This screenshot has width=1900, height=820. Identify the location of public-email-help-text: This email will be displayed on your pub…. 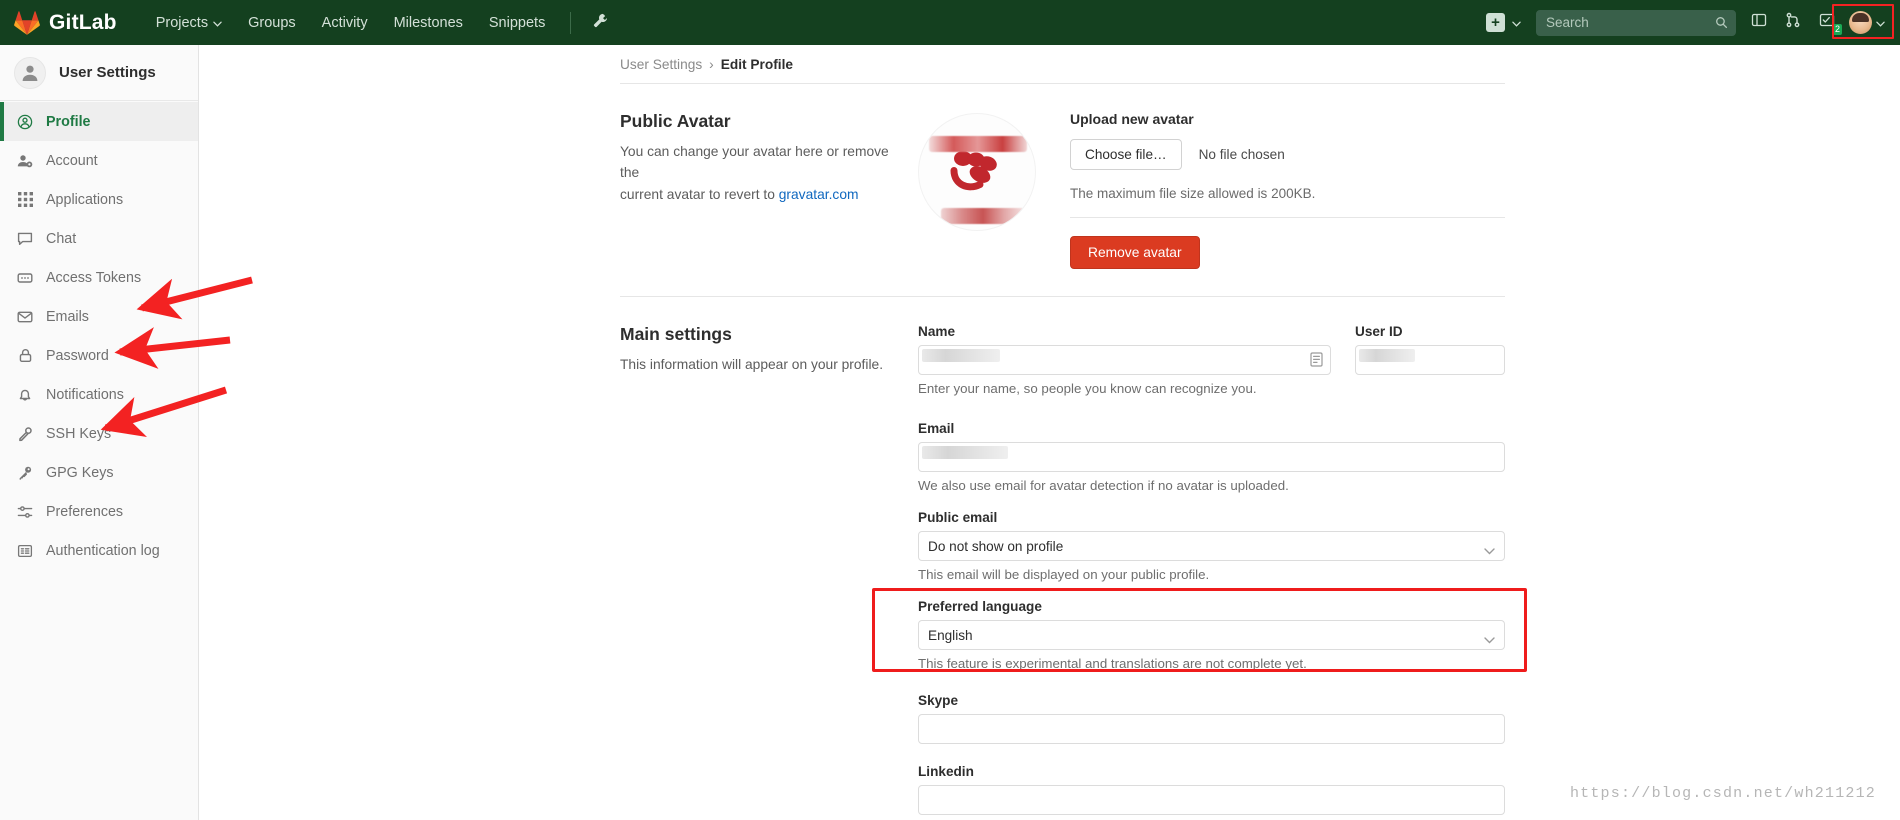
(1064, 574).